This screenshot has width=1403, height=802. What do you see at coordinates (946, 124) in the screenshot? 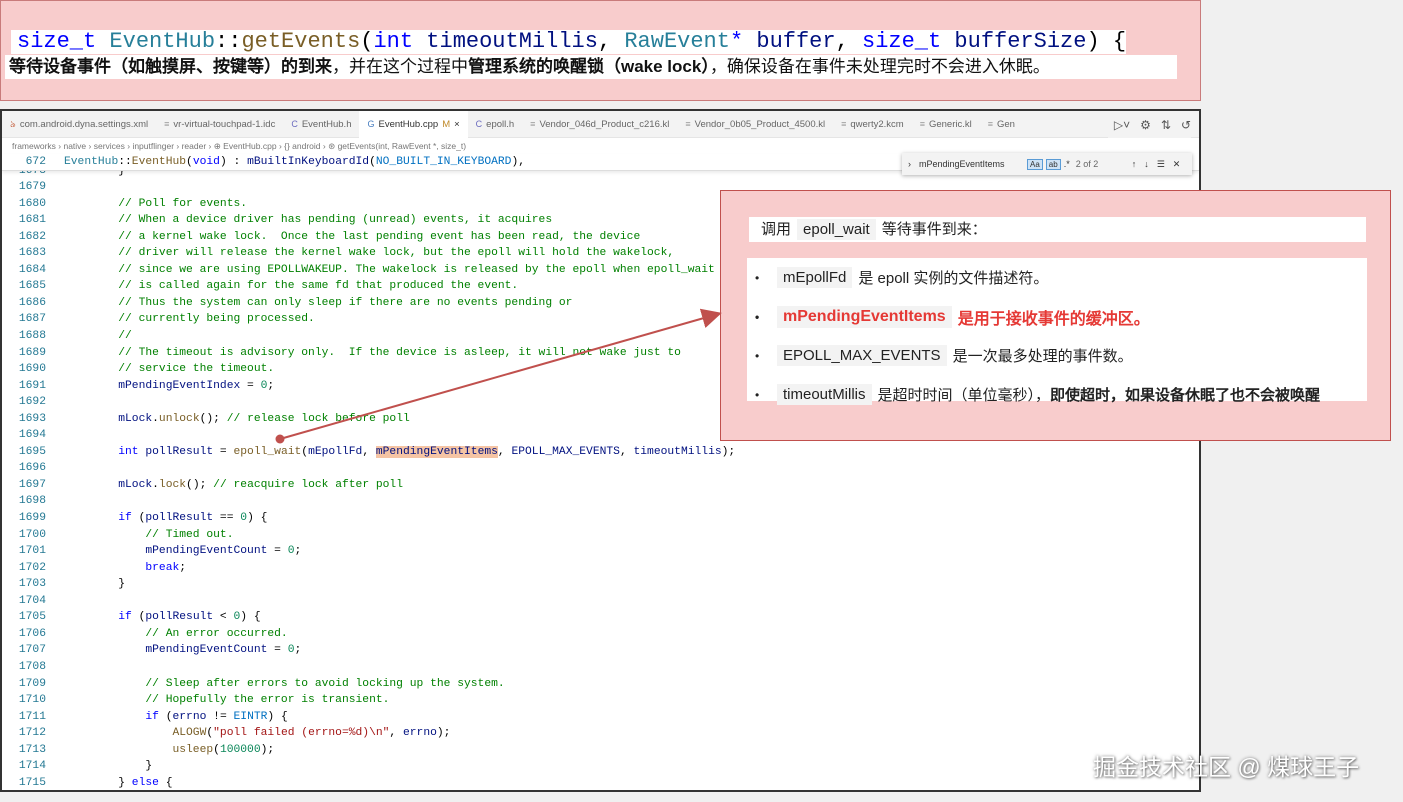
I see `tab-generic-kl: ≡ Generic.kl` at bounding box center [946, 124].